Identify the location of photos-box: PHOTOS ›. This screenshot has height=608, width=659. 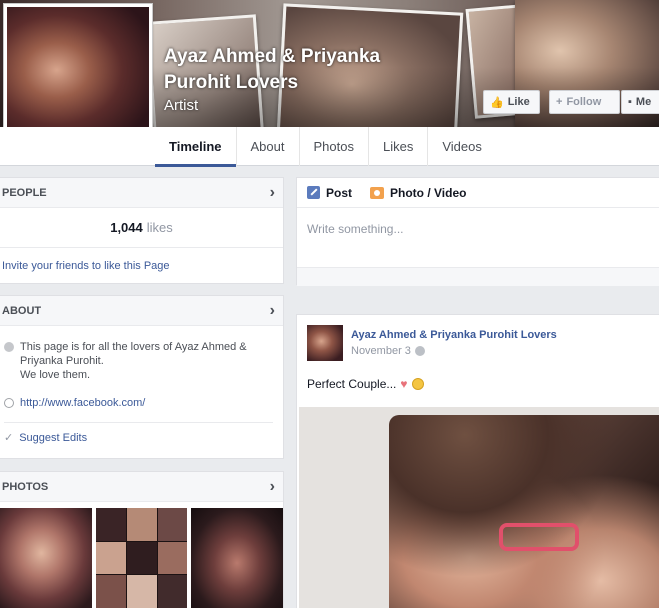
(142, 539).